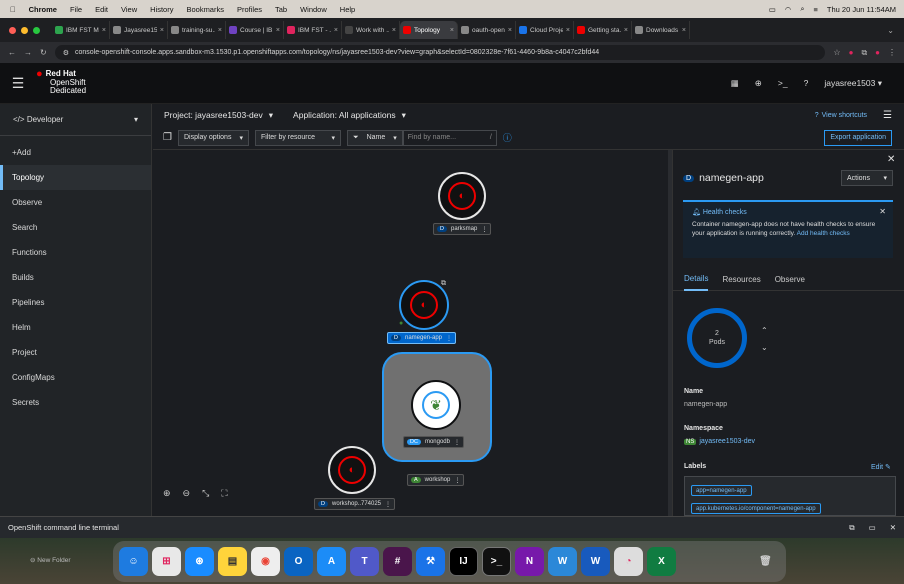 Image resolution: width=904 pixels, height=584 pixels. Describe the element at coordinates (205, 9) in the screenshot. I see `menu-bookmarks: Bookmarks` at that location.